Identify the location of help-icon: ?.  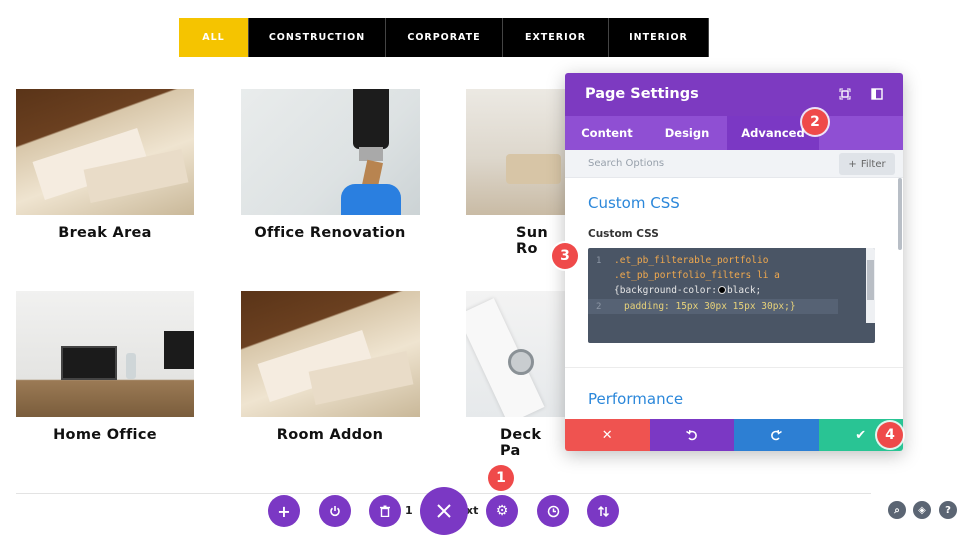
(948, 510).